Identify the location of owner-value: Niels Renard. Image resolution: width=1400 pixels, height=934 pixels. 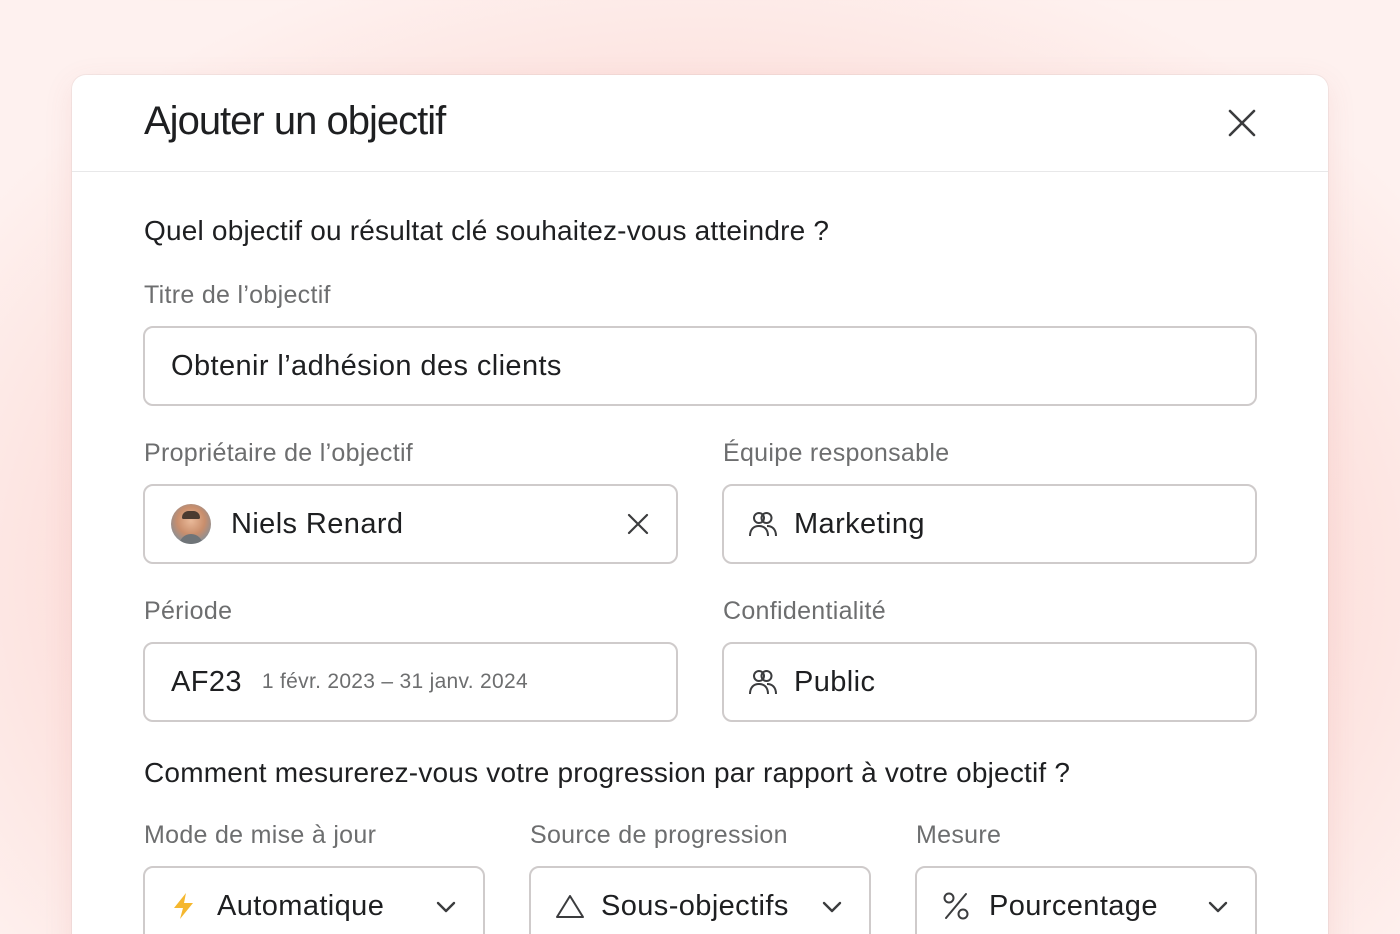
(317, 523).